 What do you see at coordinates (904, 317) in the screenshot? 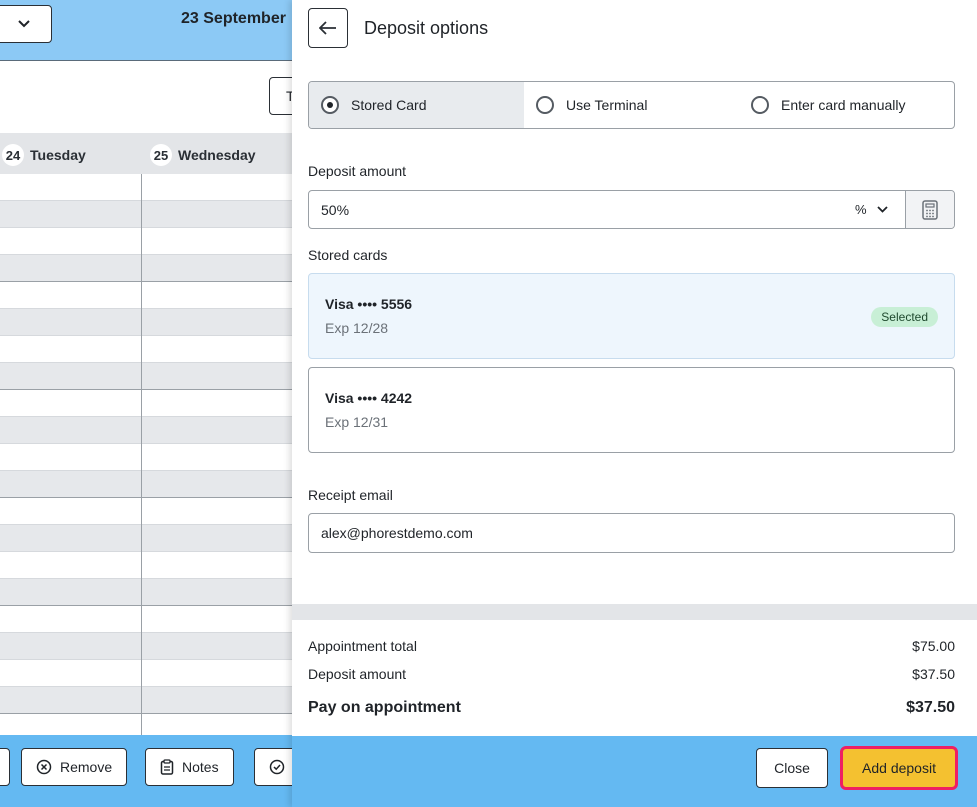
I see `selected-badge: Selected` at bounding box center [904, 317].